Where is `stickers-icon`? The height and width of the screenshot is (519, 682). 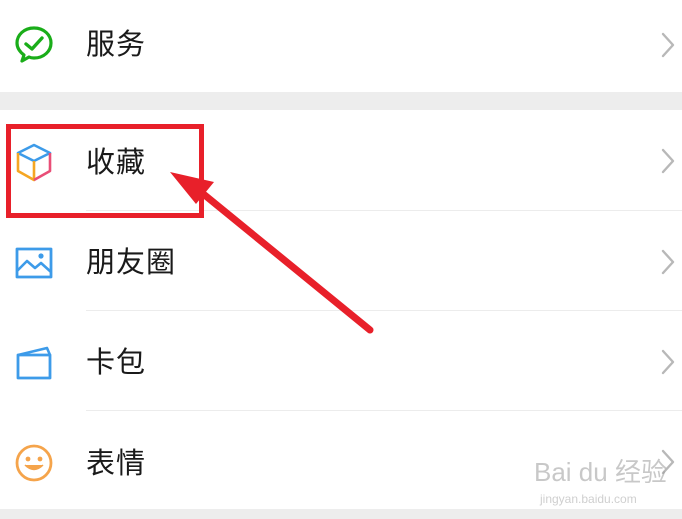
stickers-icon is located at coordinates (34, 463).